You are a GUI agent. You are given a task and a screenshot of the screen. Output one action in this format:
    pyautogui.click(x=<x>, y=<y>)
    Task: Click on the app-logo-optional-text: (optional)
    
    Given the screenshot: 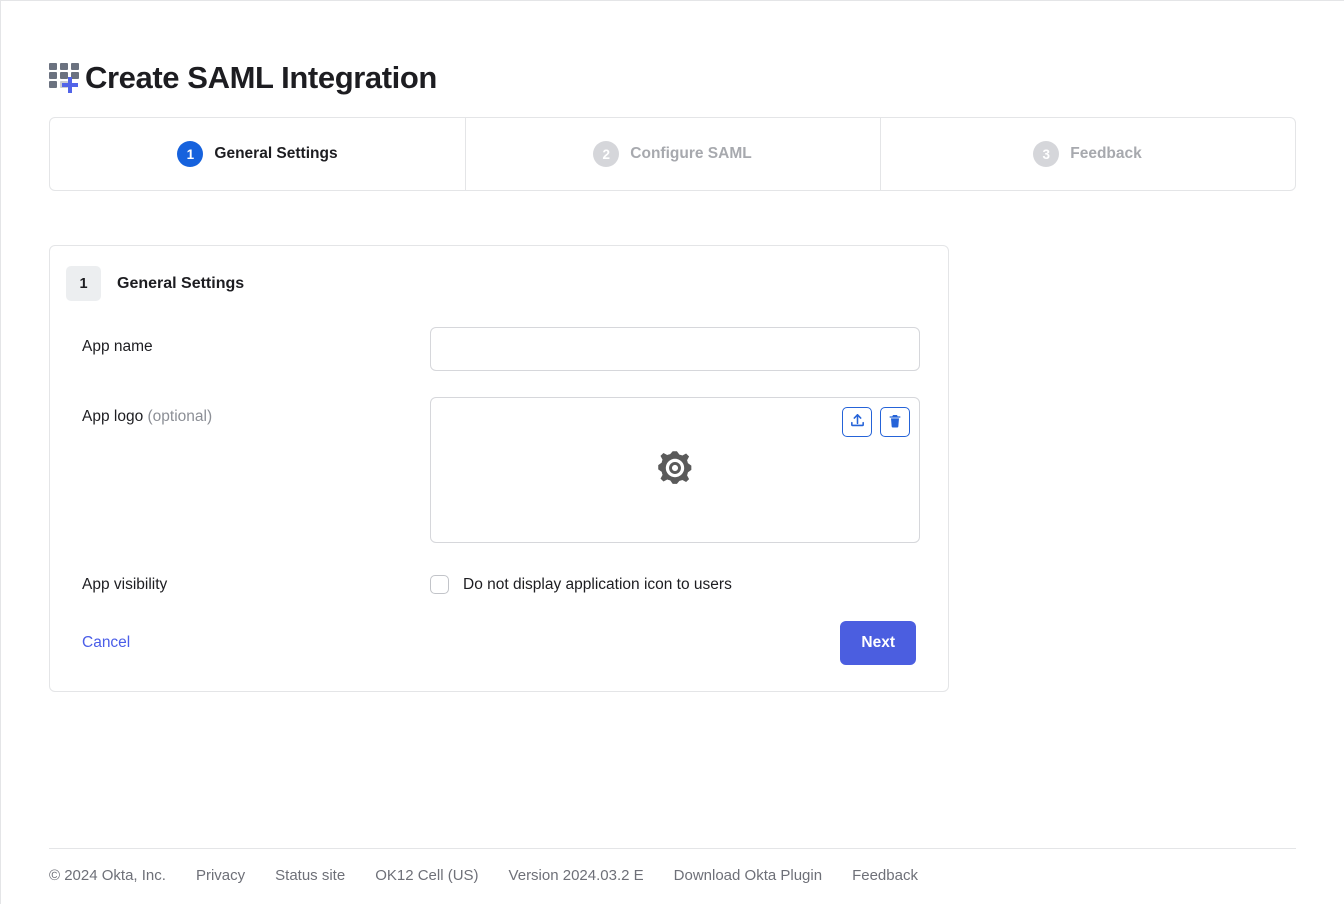 What is the action you would take?
    pyautogui.click(x=180, y=416)
    